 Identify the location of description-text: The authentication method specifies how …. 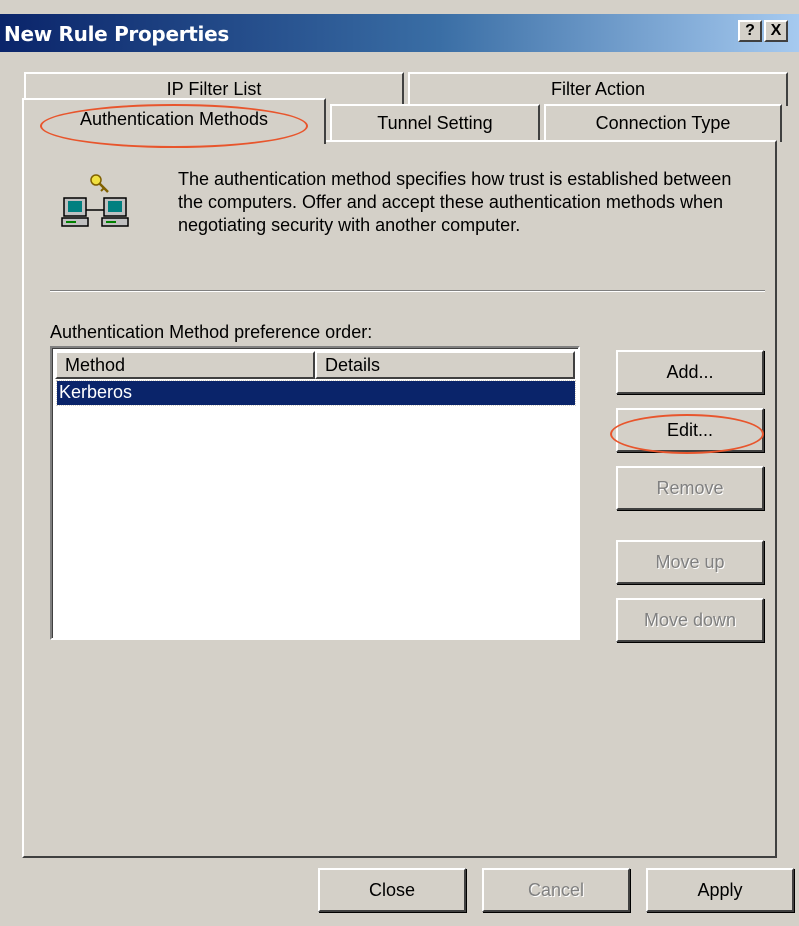
(455, 202).